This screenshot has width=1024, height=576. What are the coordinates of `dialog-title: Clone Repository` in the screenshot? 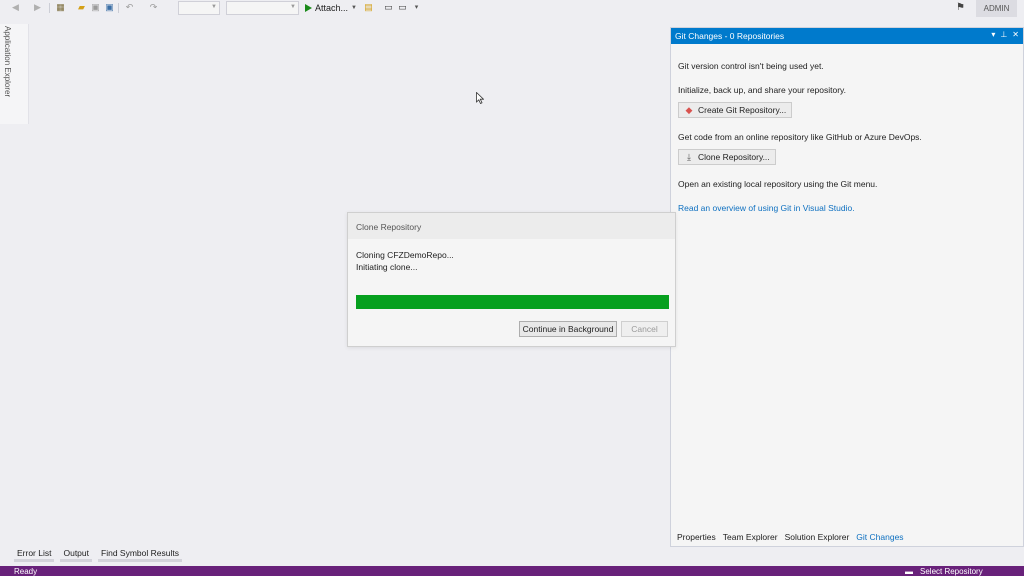 It's located at (511, 226).